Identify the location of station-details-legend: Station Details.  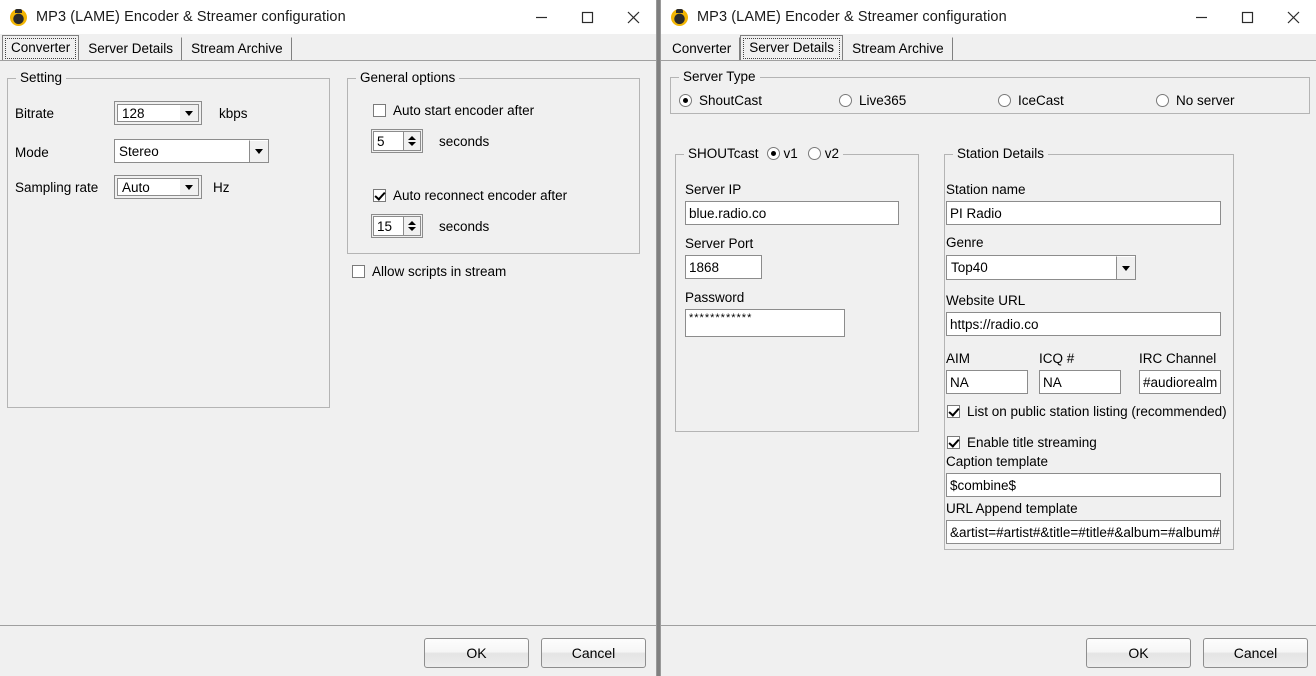
(1001, 153).